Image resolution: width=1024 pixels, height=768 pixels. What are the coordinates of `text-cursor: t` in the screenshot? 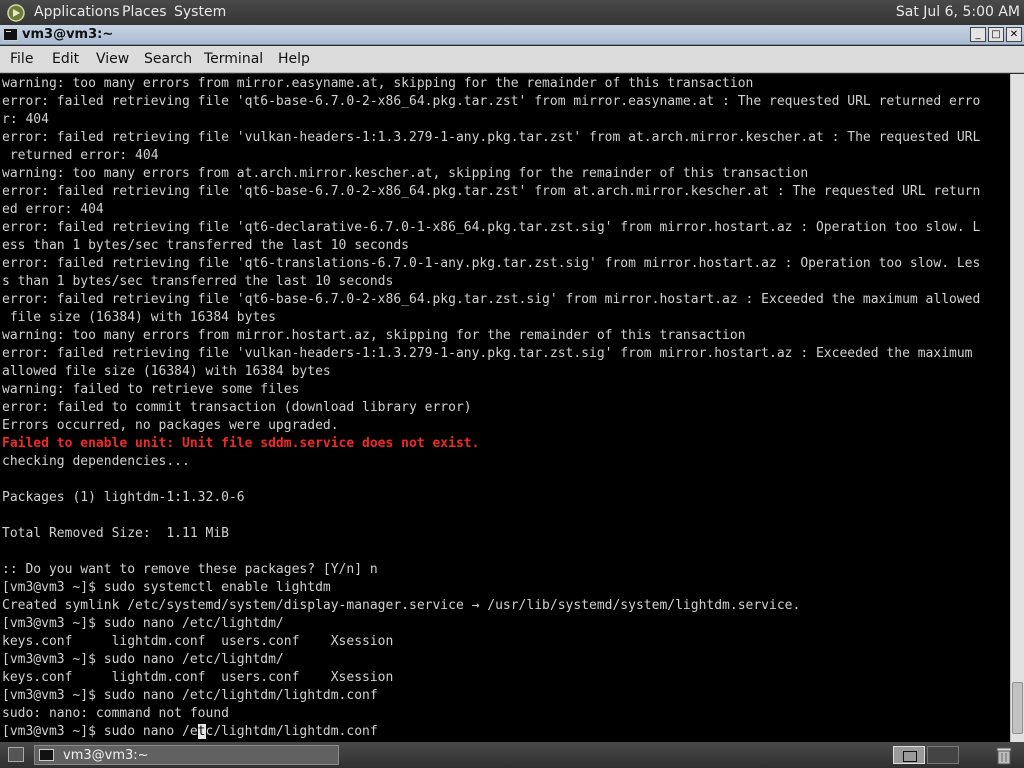 It's located at (201, 731).